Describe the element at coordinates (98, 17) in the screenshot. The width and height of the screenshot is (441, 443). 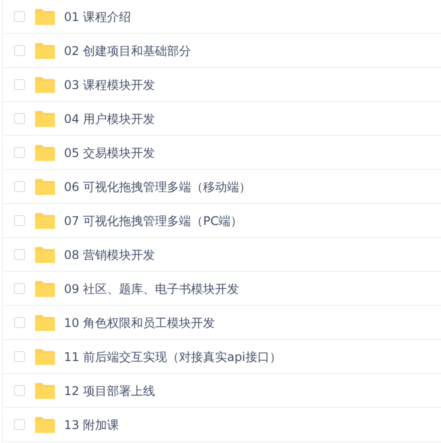
I see `folder-name: 01 课程介绍` at that location.